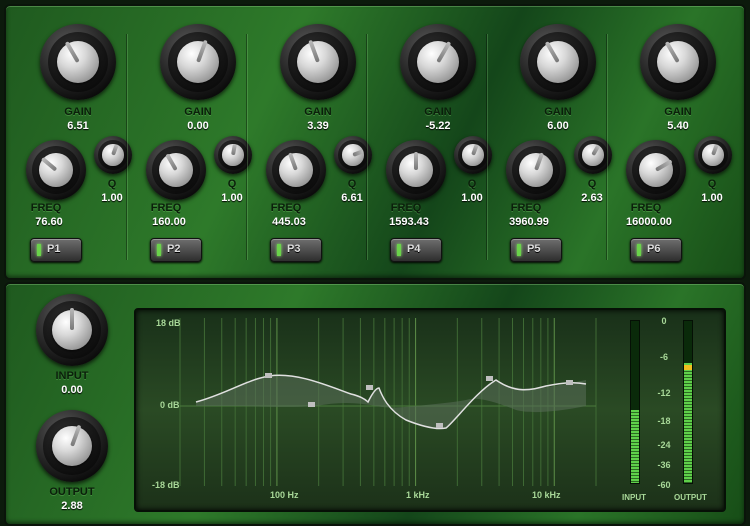 This screenshot has height=526, width=750. I want to click on preset-button-4: P4, so click(416, 250).